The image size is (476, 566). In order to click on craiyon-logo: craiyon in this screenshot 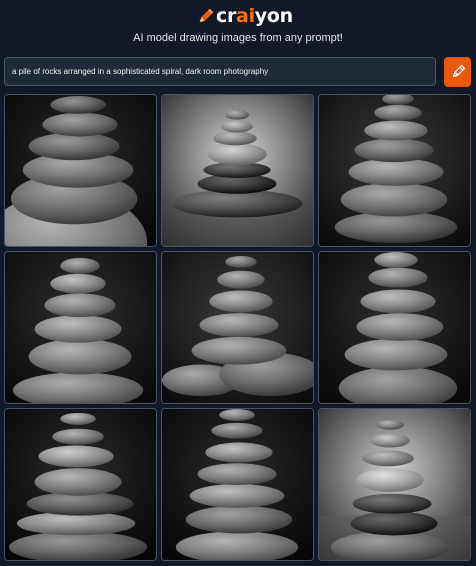, I will do `click(245, 16)`.